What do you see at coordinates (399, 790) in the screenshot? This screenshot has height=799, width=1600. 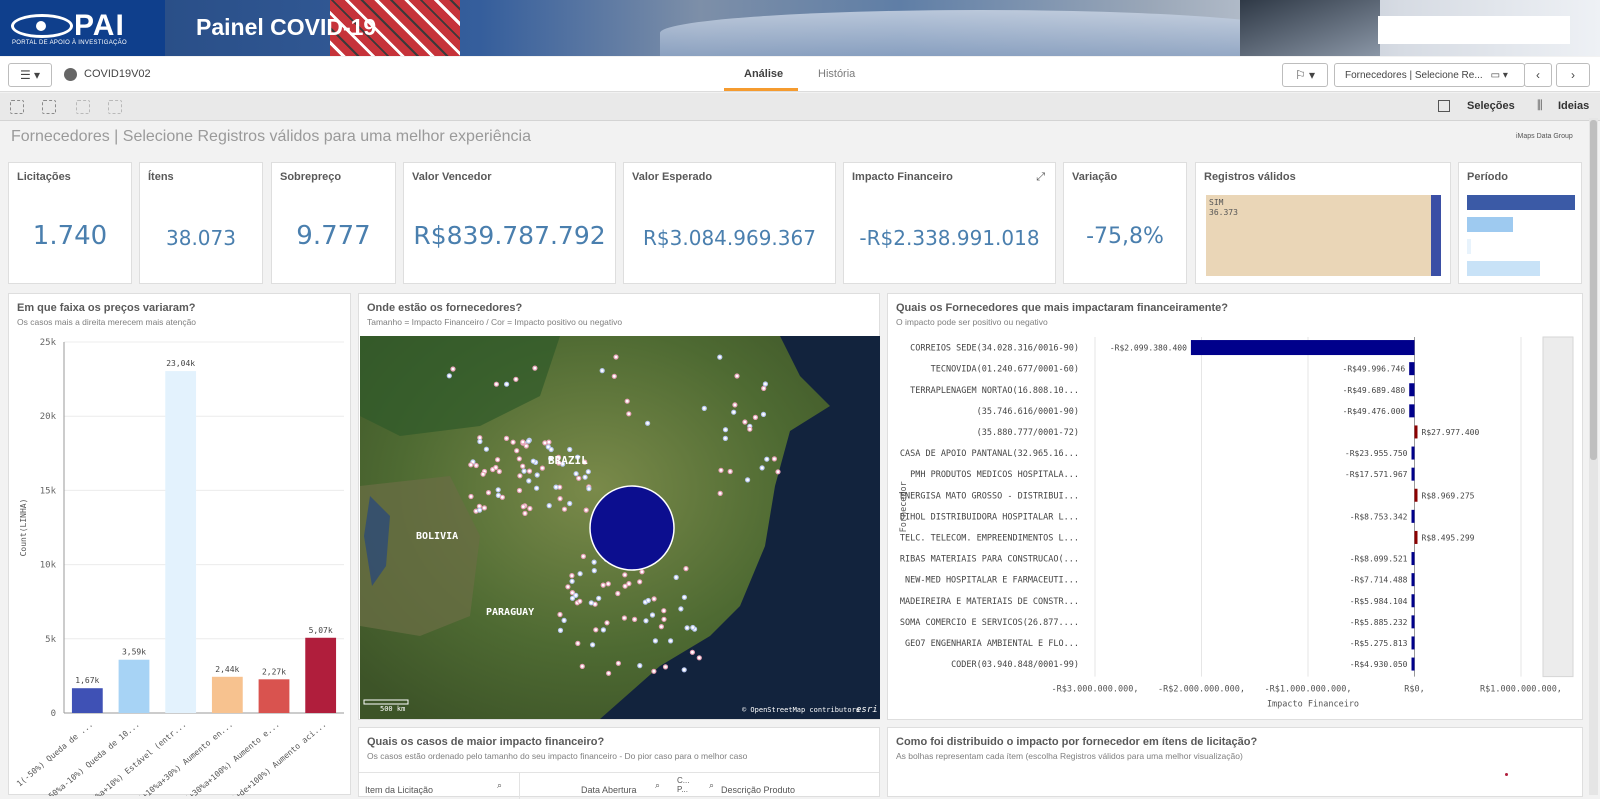 I see `column-header: Item da Licitação` at bounding box center [399, 790].